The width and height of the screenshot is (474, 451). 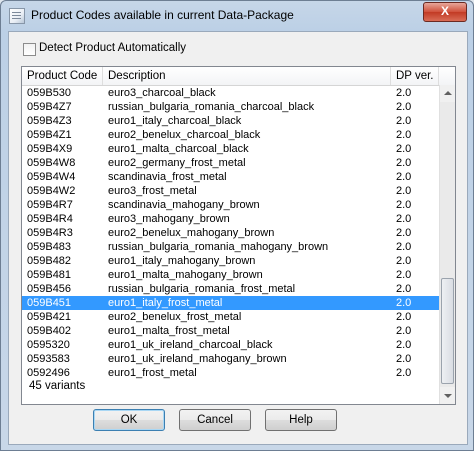 I want to click on description-cell: euro3_charcoal_black, so click(x=162, y=93).